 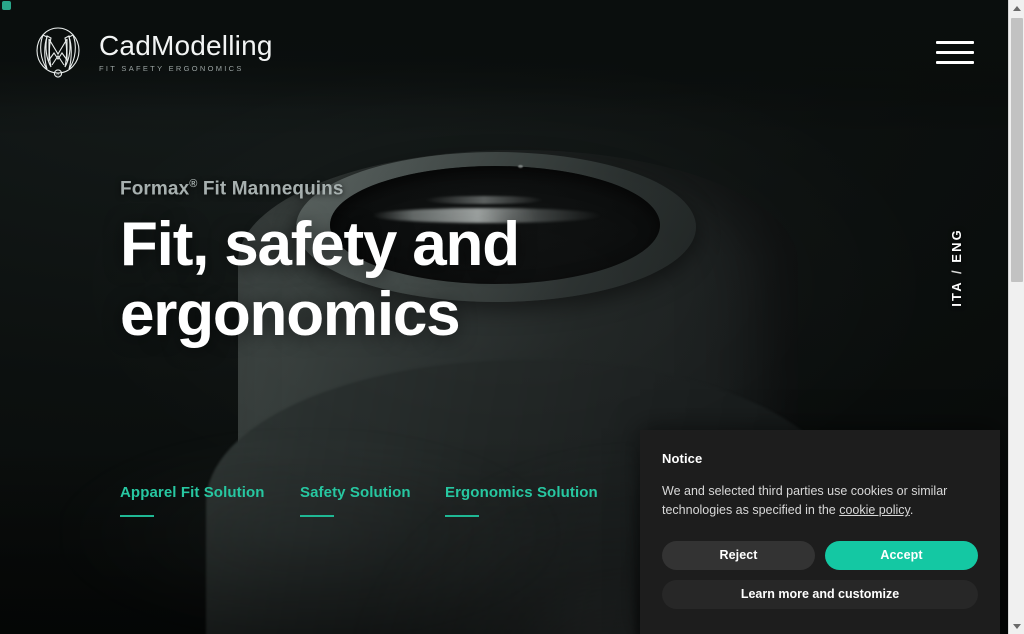 What do you see at coordinates (270, 189) in the screenshot?
I see `hero-eyebrow-suffix: Fit Mannequins` at bounding box center [270, 189].